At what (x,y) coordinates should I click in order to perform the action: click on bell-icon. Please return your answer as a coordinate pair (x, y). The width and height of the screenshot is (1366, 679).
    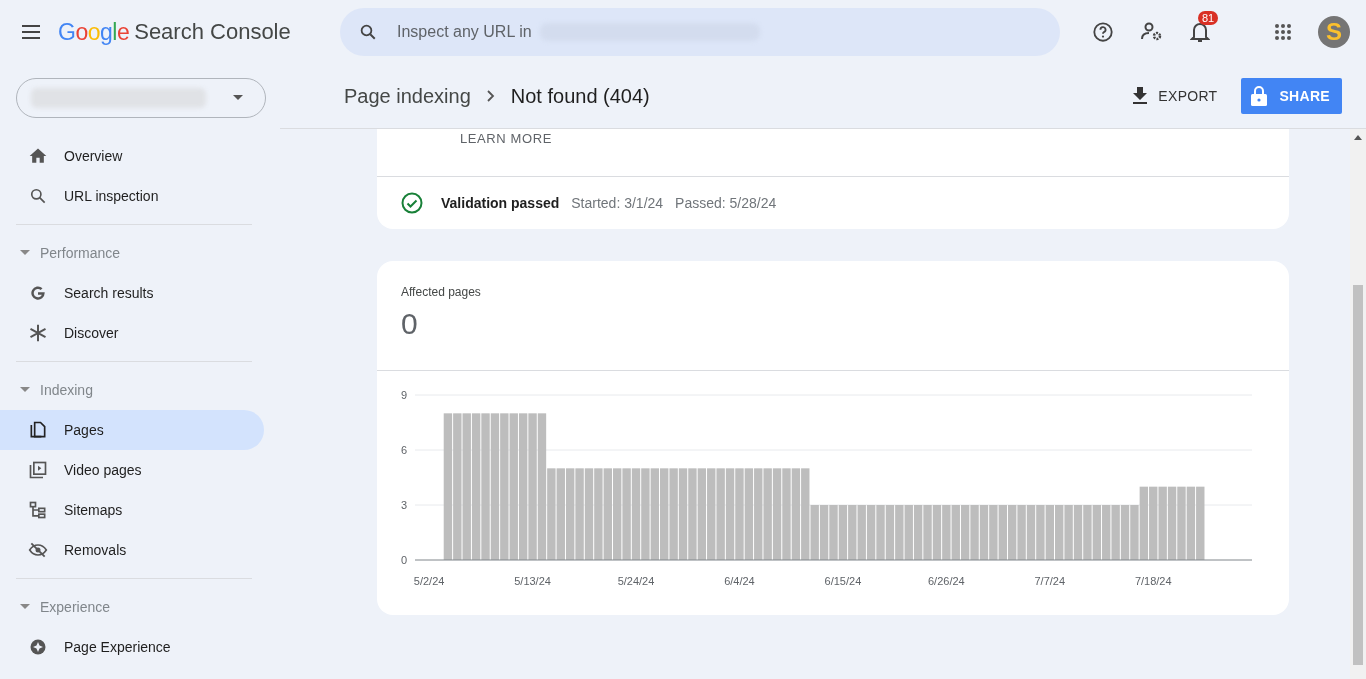
    Looking at the image, I should click on (1200, 32).